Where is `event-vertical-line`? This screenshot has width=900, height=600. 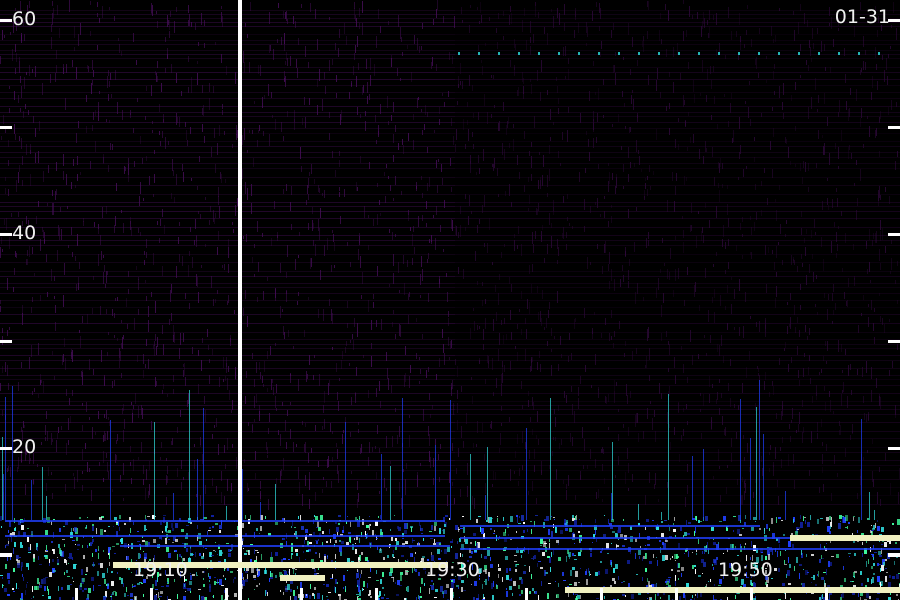 event-vertical-line is located at coordinates (240, 300).